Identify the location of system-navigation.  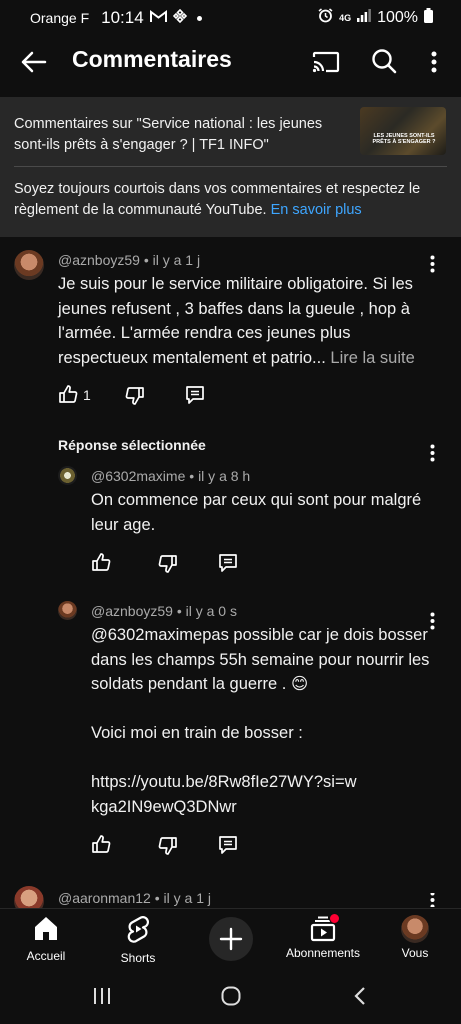
(230, 997).